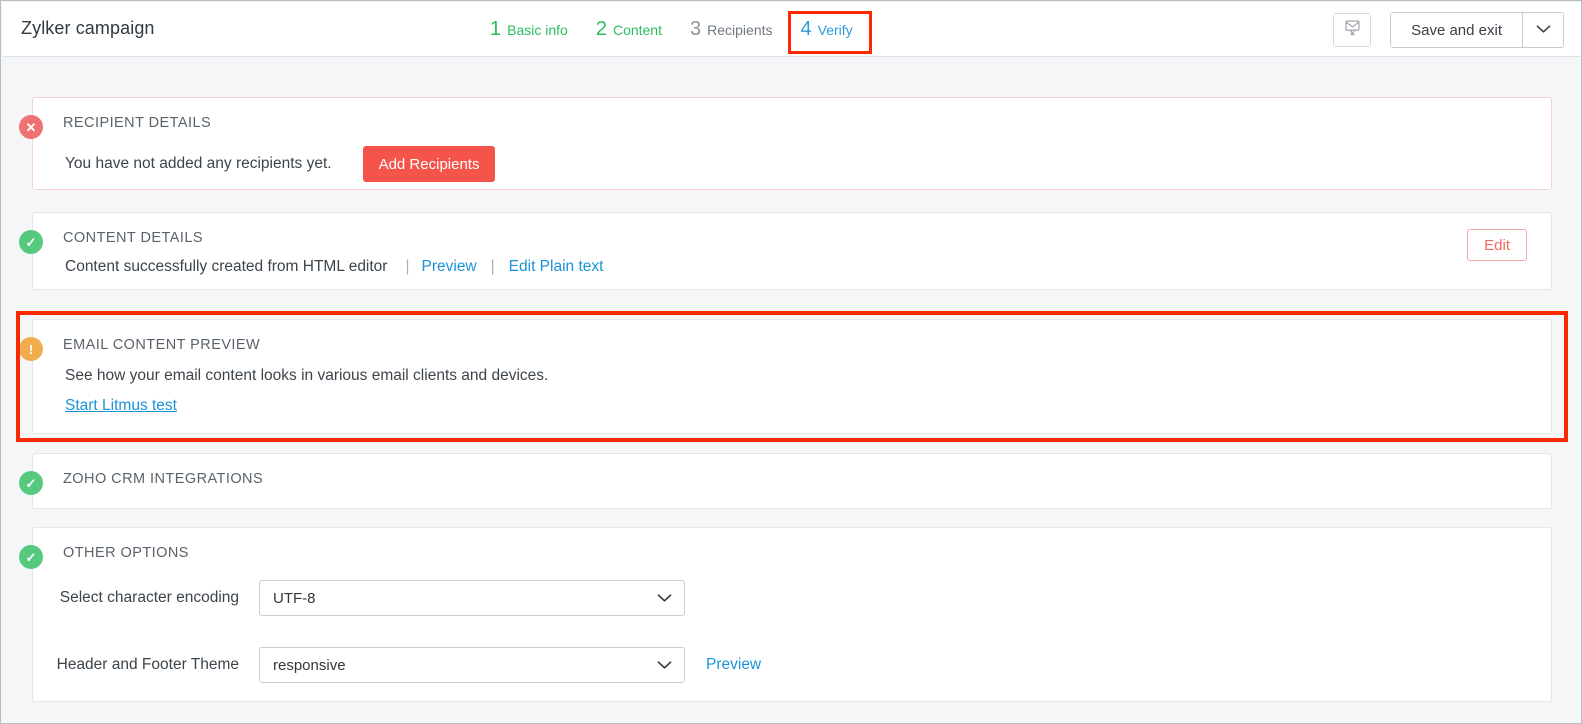 This screenshot has height=724, width=1582. Describe the element at coordinates (126, 553) in the screenshot. I see `section-title-other-options: OTHER OPTIONS` at that location.